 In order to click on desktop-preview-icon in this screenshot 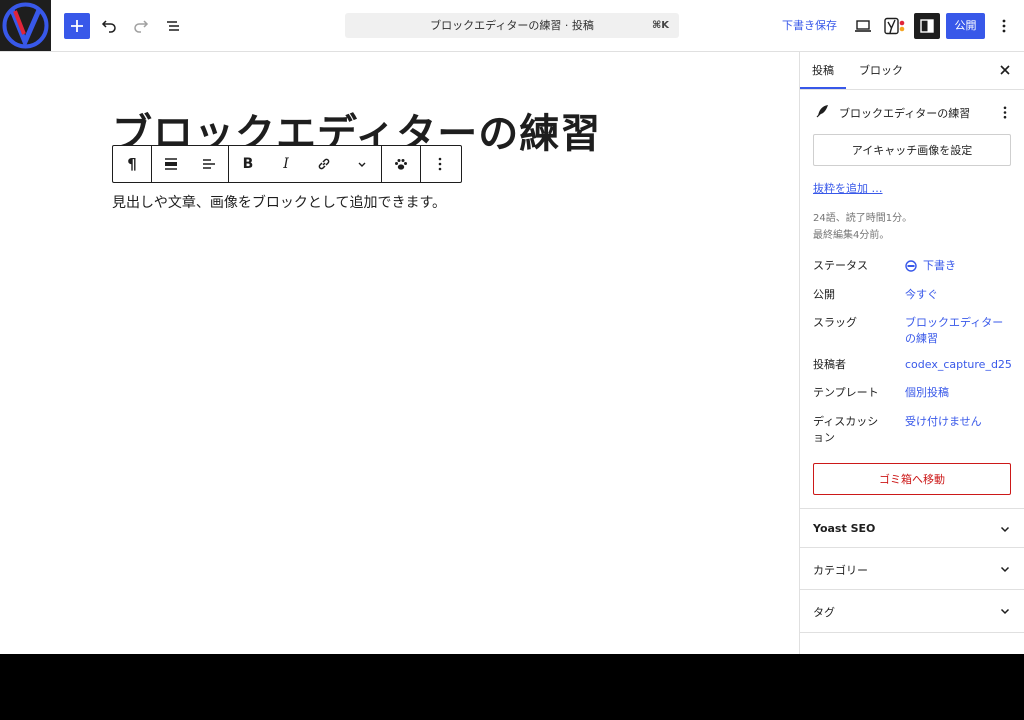, I will do `click(863, 26)`.